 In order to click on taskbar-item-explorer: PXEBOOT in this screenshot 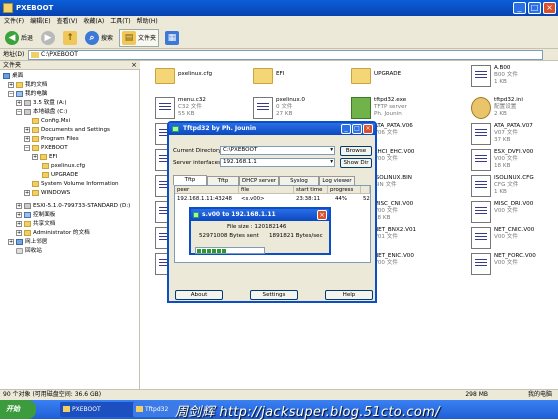, I will do `click(99, 409)`.